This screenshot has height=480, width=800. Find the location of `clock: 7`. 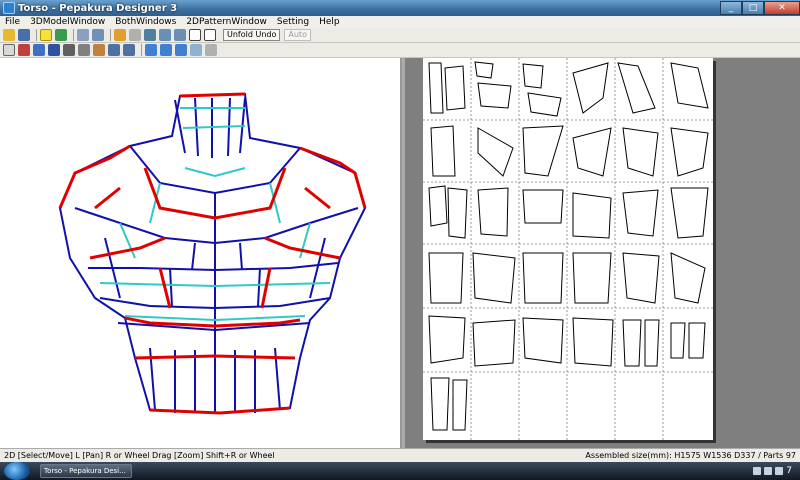

clock: 7 is located at coordinates (789, 471).